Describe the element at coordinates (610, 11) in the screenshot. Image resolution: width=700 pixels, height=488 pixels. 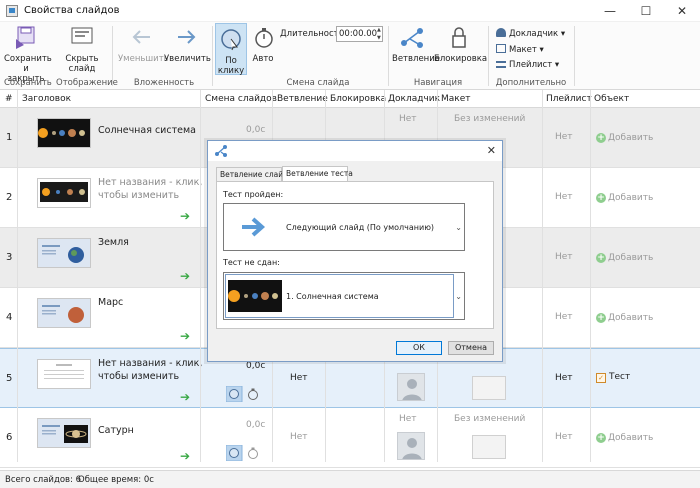
I see `minimize-button: —` at that location.